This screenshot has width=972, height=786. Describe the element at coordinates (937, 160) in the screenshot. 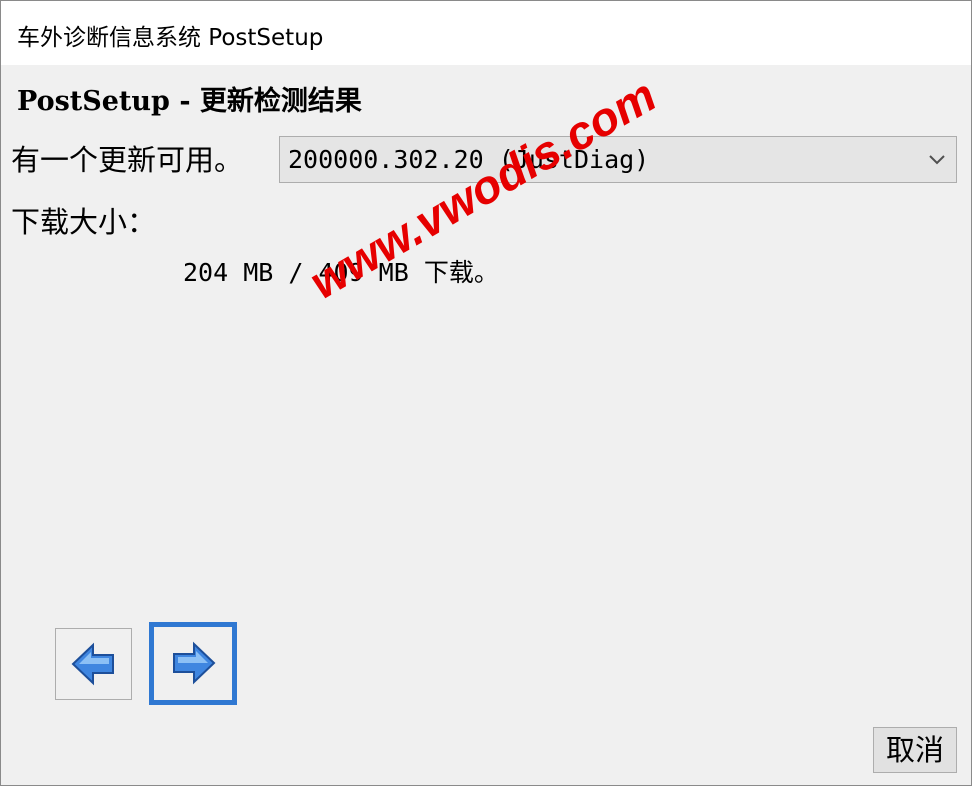

I see `chevron-down-icon` at that location.